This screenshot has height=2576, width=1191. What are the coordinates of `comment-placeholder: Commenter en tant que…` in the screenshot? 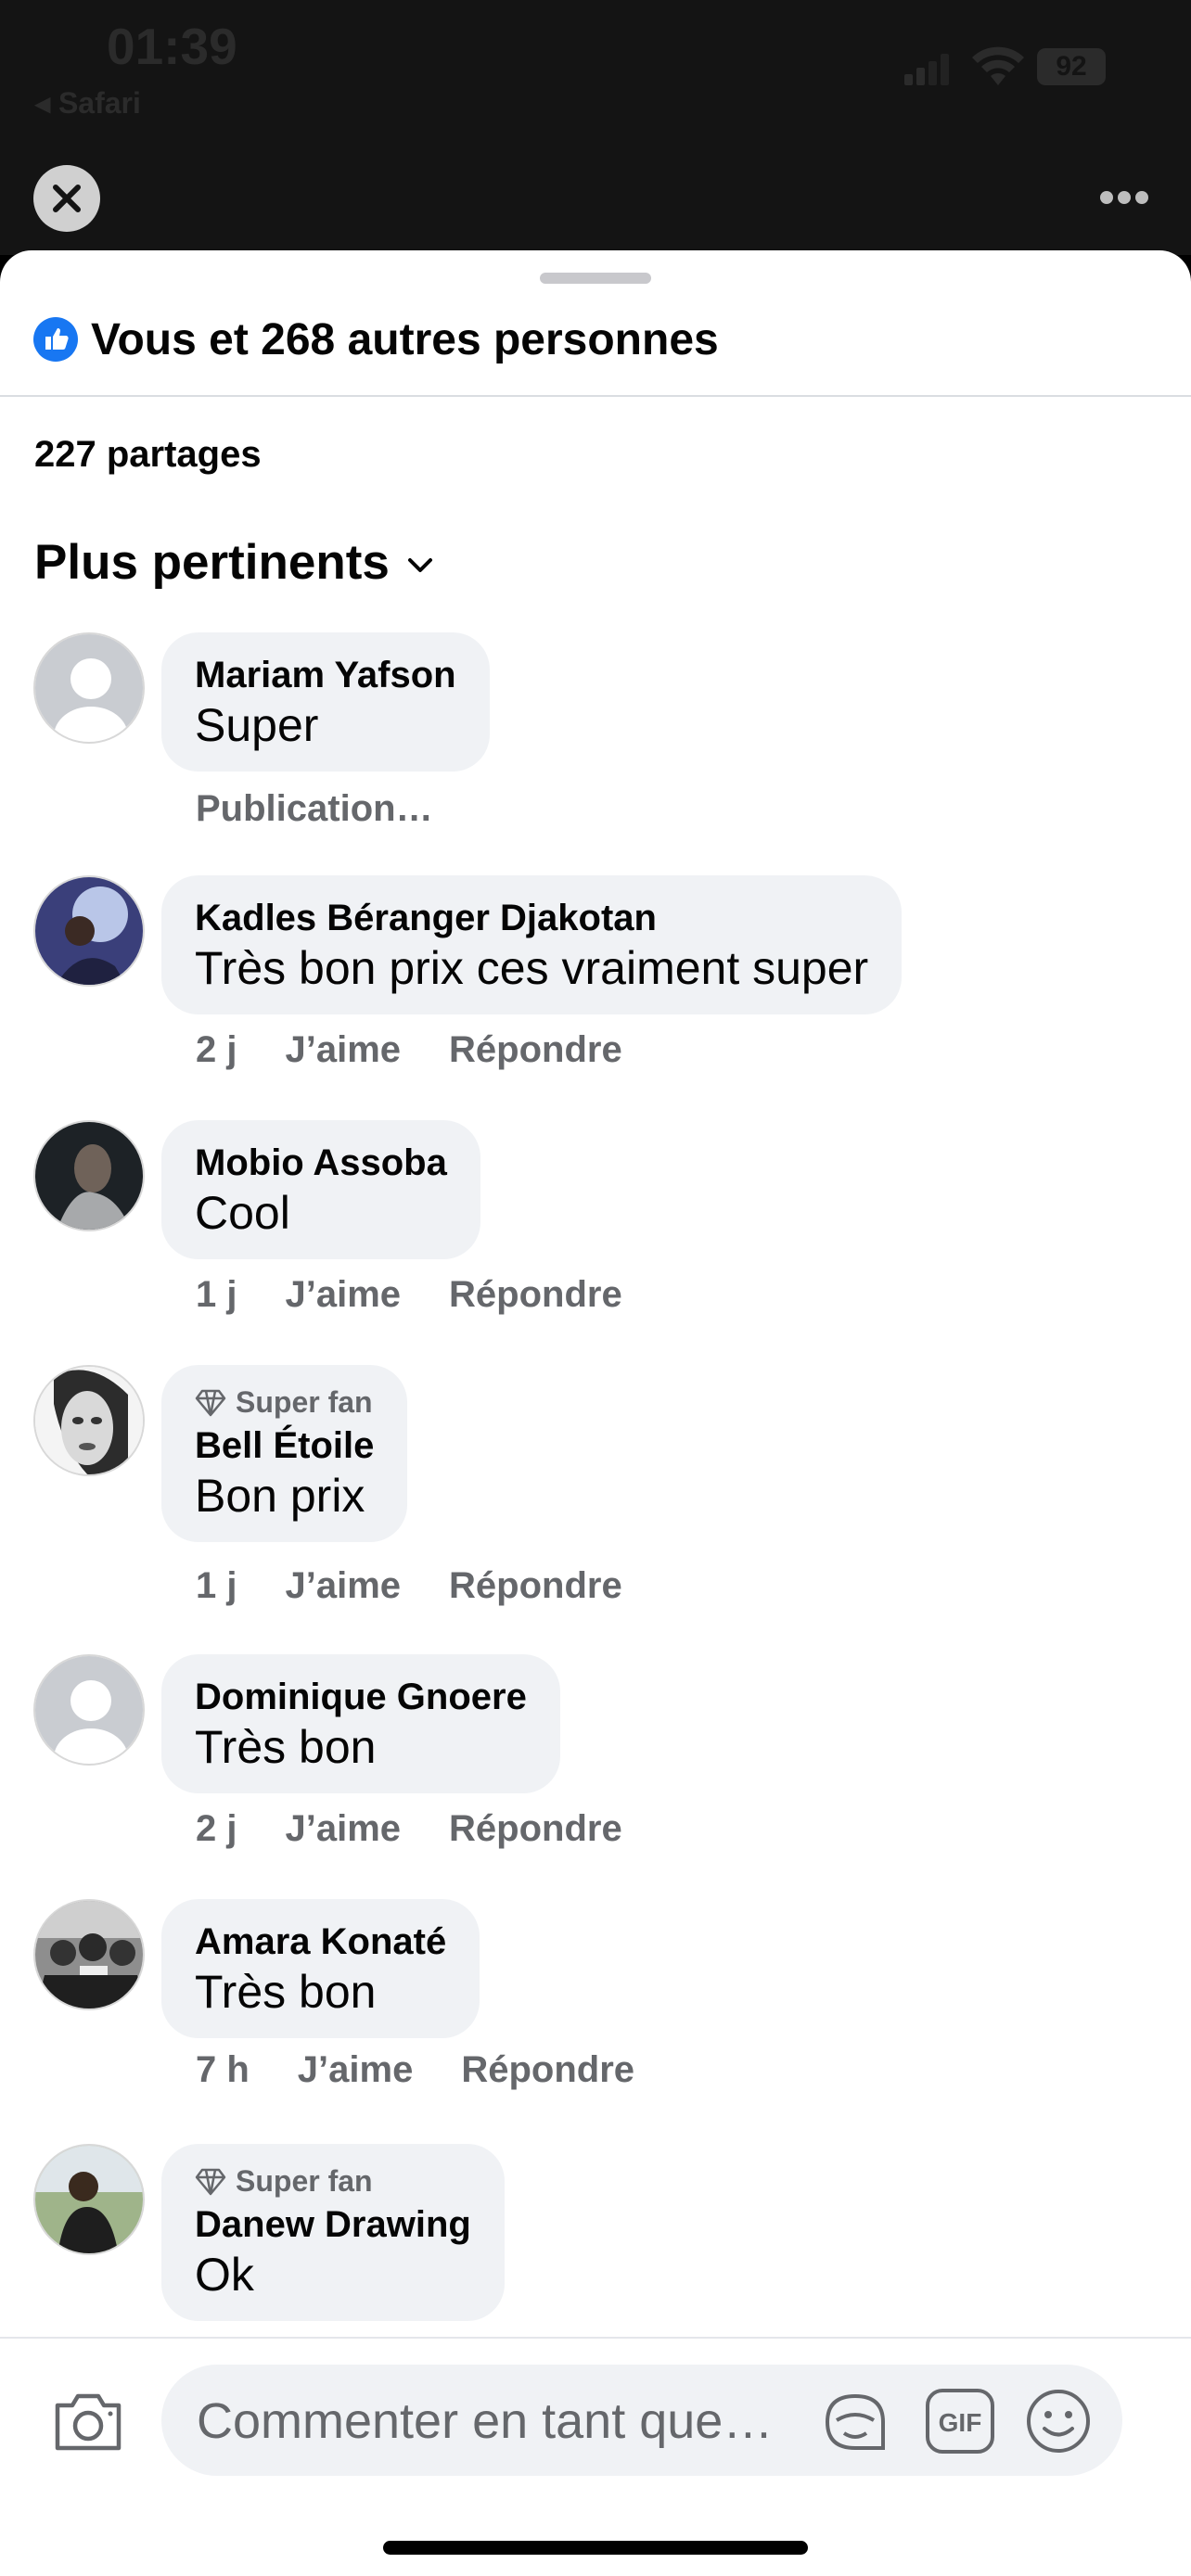 It's located at (486, 2421).